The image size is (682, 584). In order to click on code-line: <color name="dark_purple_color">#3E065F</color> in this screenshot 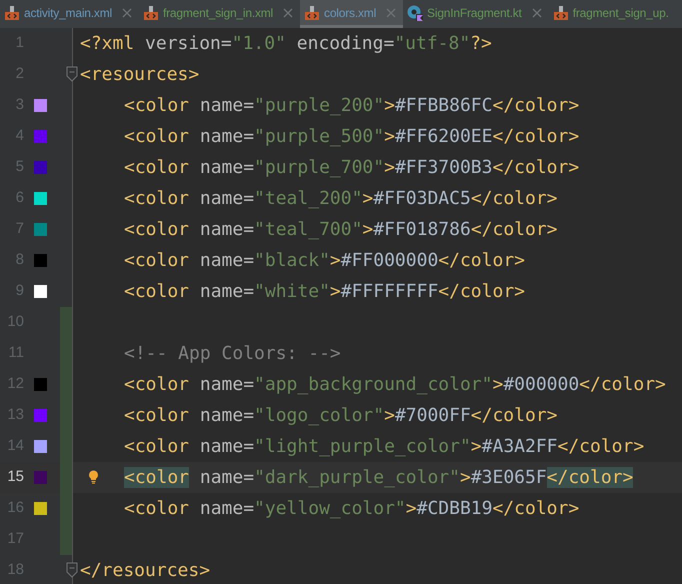, I will do `click(379, 478)`.